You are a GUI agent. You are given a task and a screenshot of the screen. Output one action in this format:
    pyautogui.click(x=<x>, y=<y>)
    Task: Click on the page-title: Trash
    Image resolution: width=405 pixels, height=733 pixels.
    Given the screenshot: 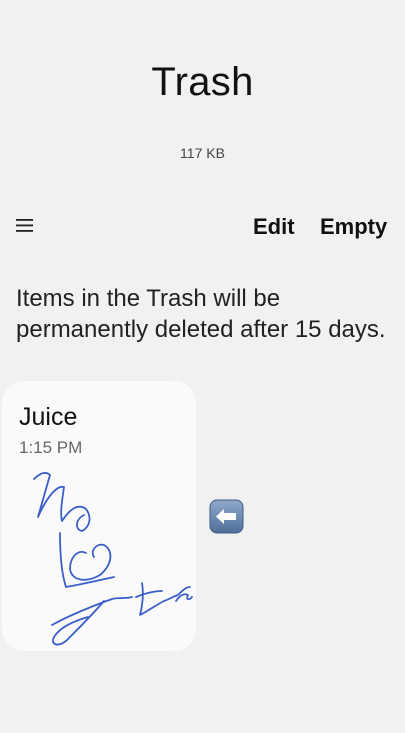 What is the action you would take?
    pyautogui.click(x=202, y=82)
    